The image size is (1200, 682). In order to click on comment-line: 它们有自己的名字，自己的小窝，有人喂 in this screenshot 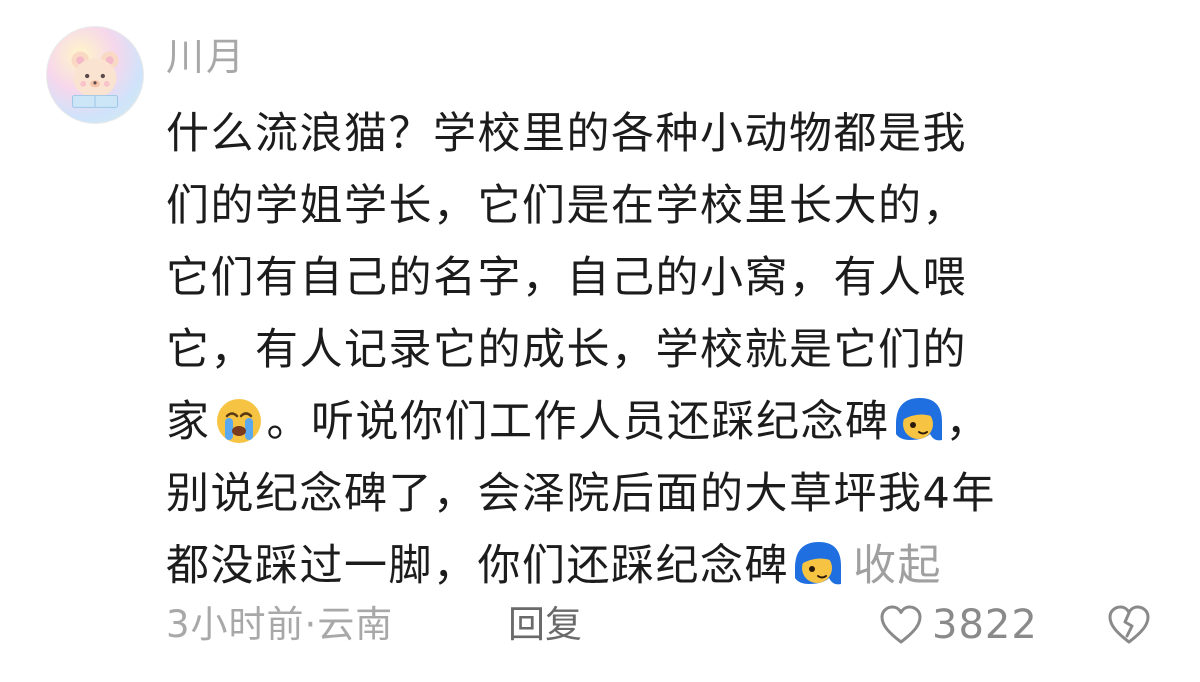, I will do `click(566, 278)`.